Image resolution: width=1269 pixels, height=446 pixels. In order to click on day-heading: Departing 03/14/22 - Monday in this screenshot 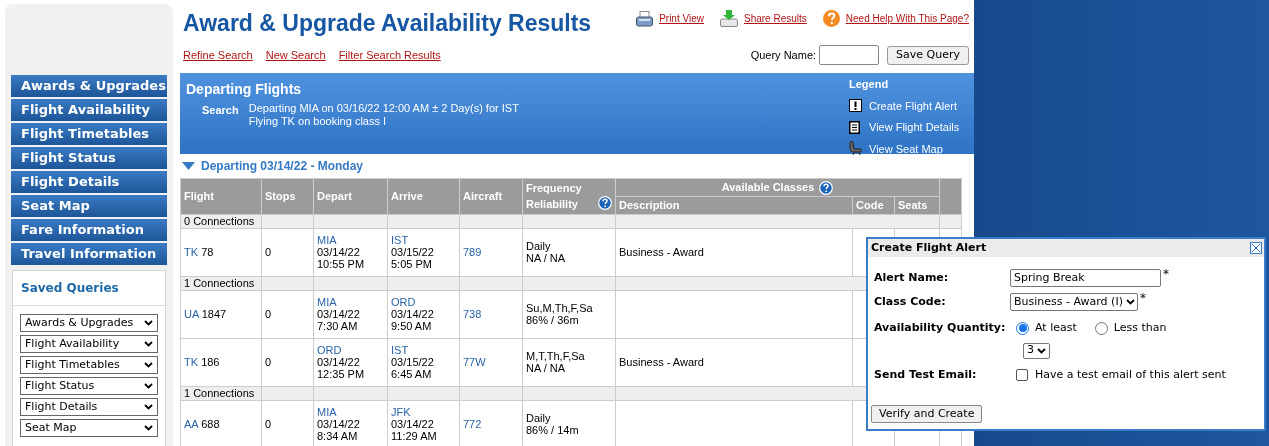, I will do `click(282, 166)`.